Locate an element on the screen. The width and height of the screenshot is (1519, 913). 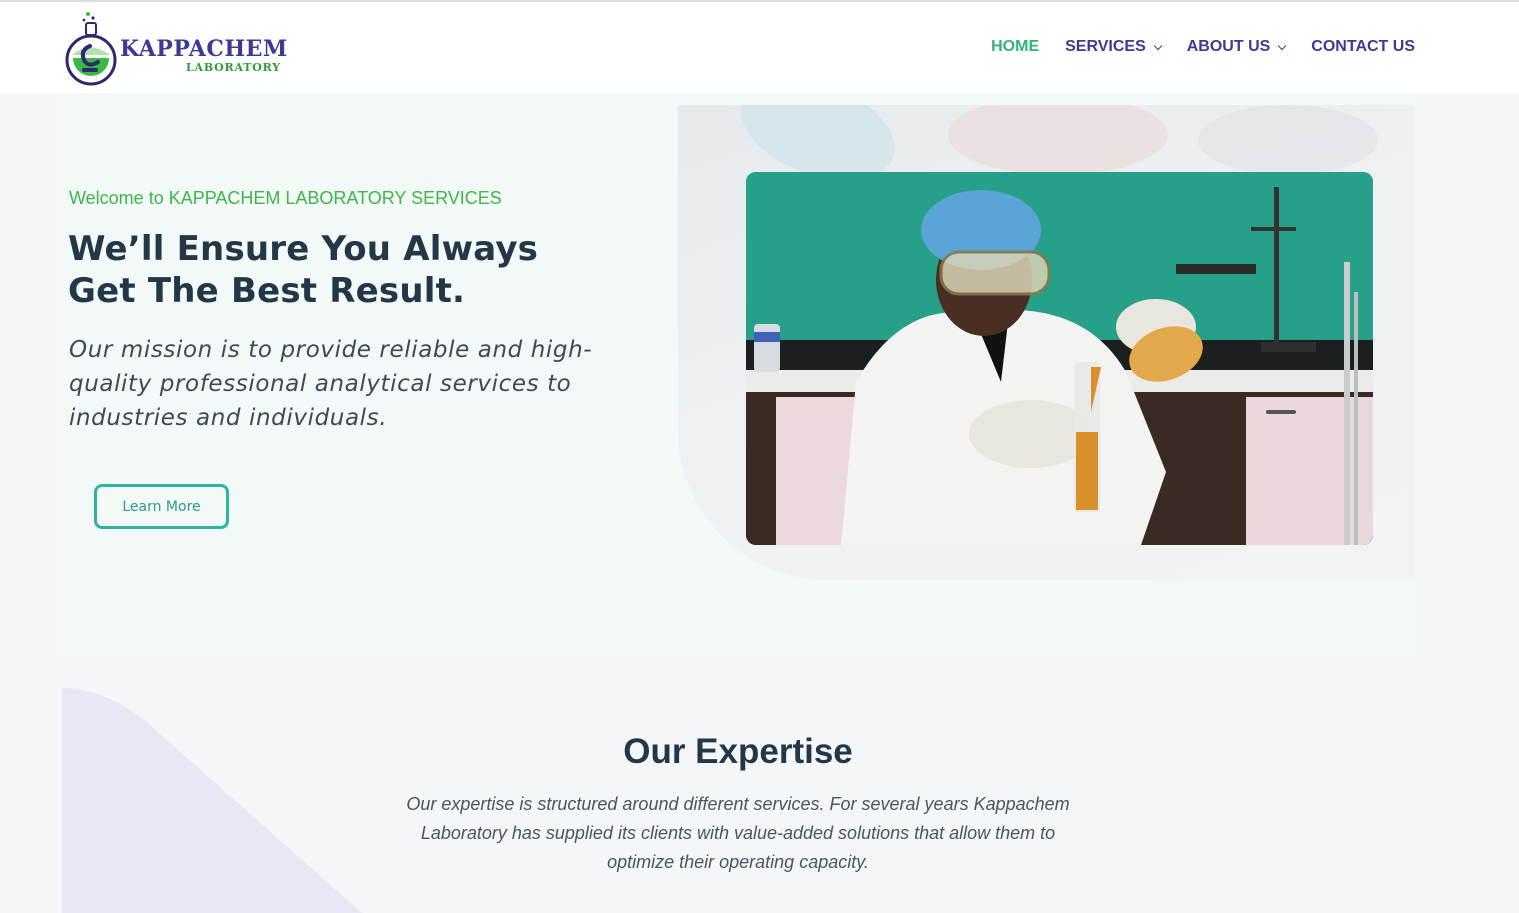
logo-wordmark: KAPPACHEM is located at coordinates (204, 49).